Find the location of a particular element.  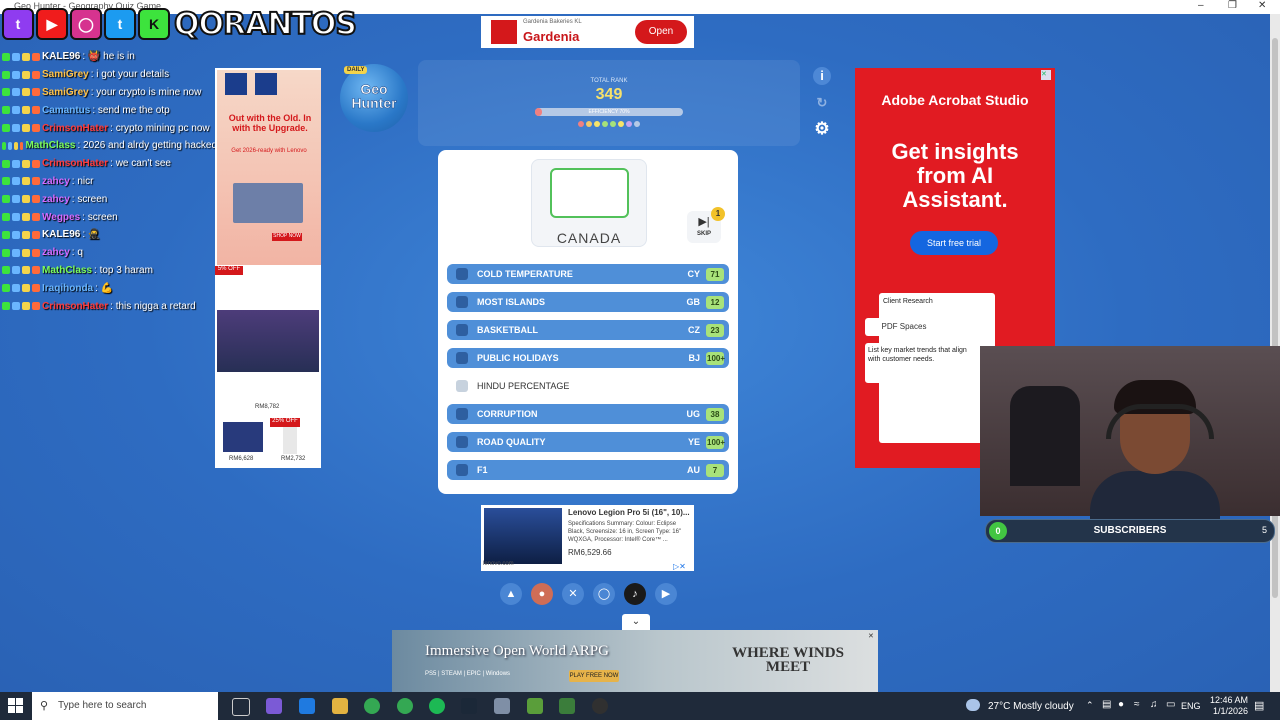

copilot-icon is located at coordinates (274, 706).